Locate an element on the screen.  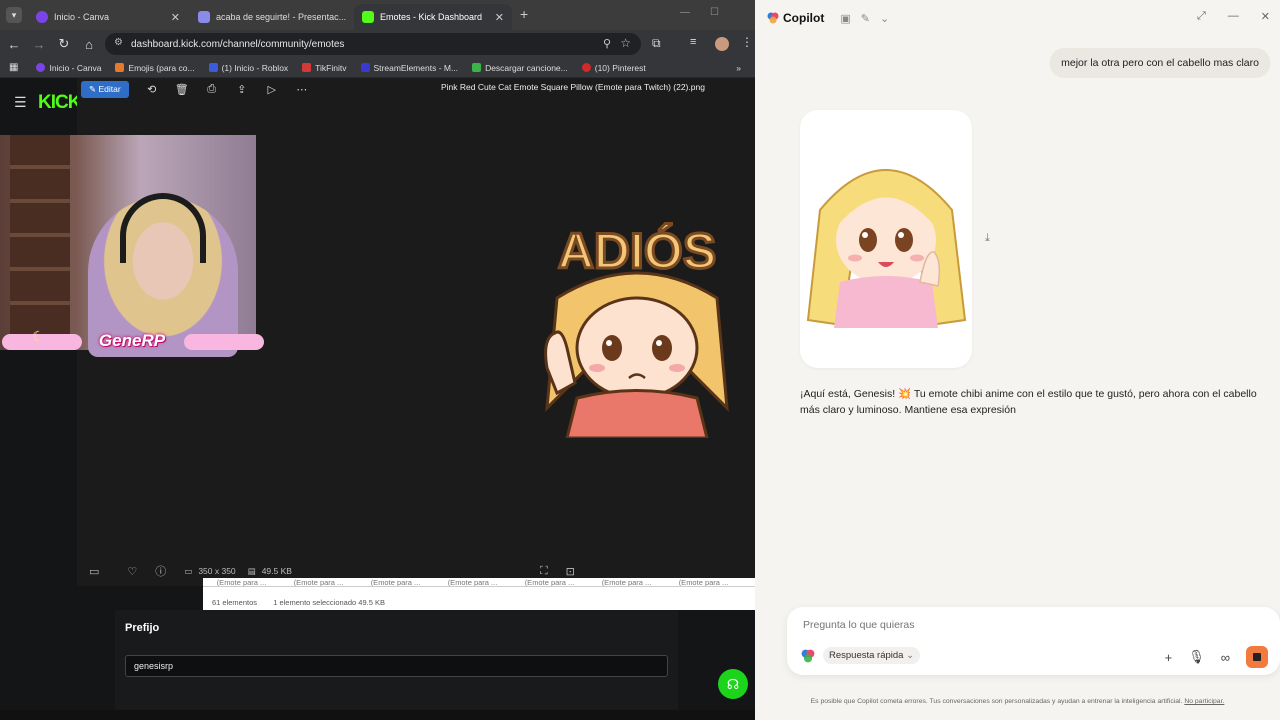
favorite-icon: ♡ is located at coordinates (132, 571).